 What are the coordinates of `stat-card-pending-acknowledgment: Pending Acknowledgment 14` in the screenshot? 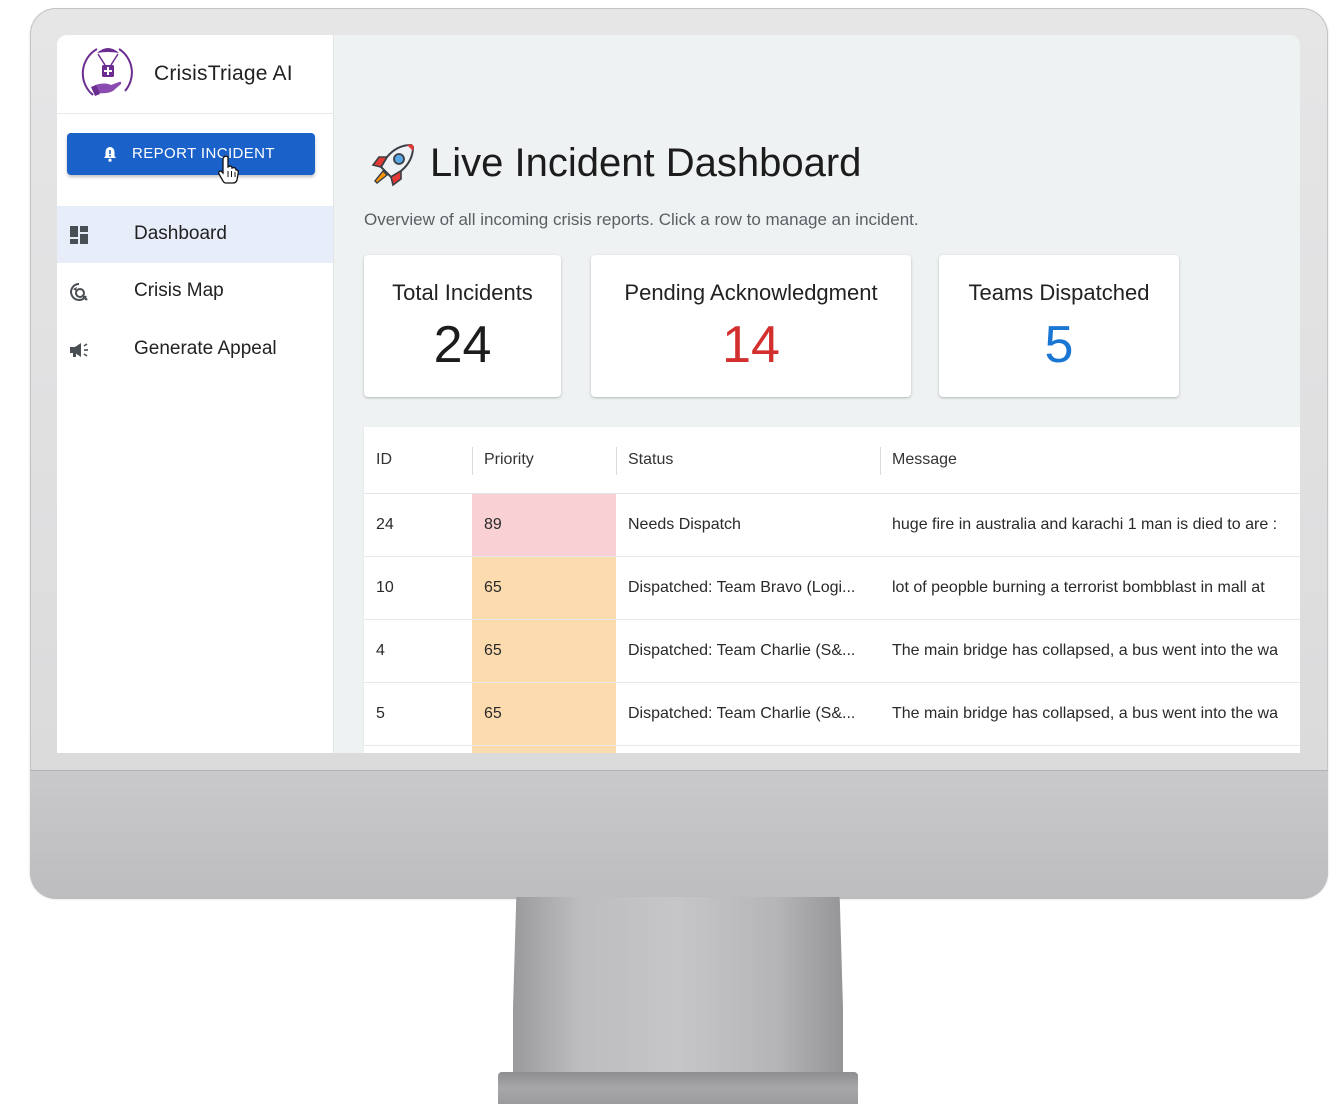 It's located at (751, 326).